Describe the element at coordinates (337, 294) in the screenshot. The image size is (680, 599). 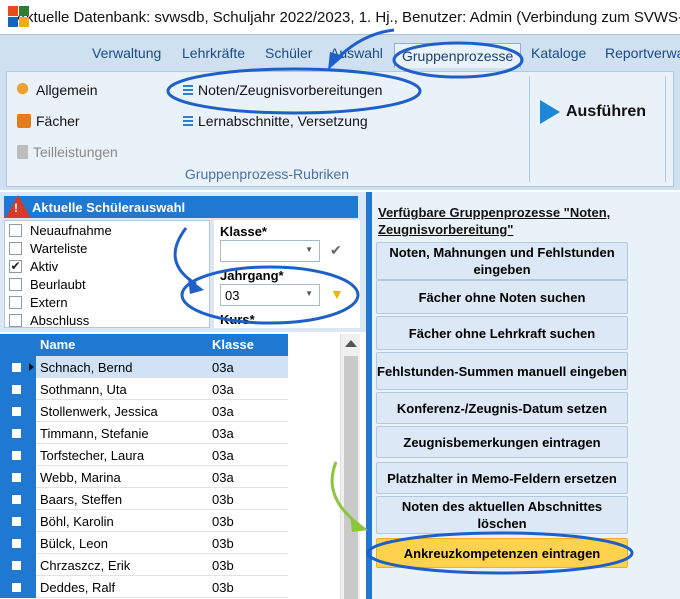
I see `filter-funnel-icon: ▼` at that location.